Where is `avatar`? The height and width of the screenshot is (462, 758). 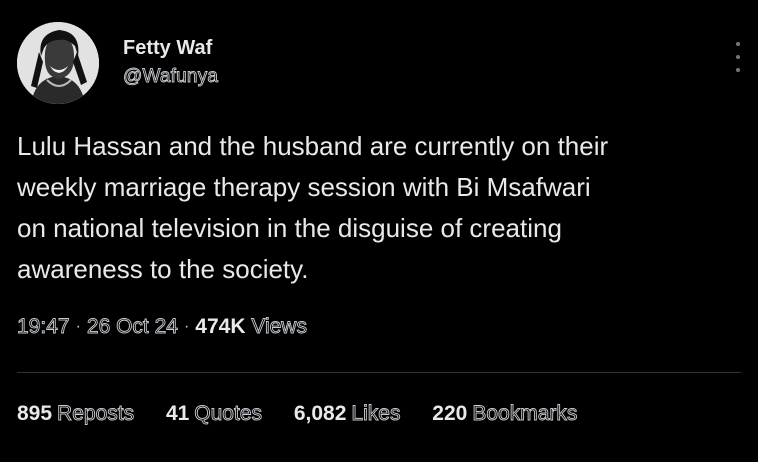
avatar is located at coordinates (58, 63).